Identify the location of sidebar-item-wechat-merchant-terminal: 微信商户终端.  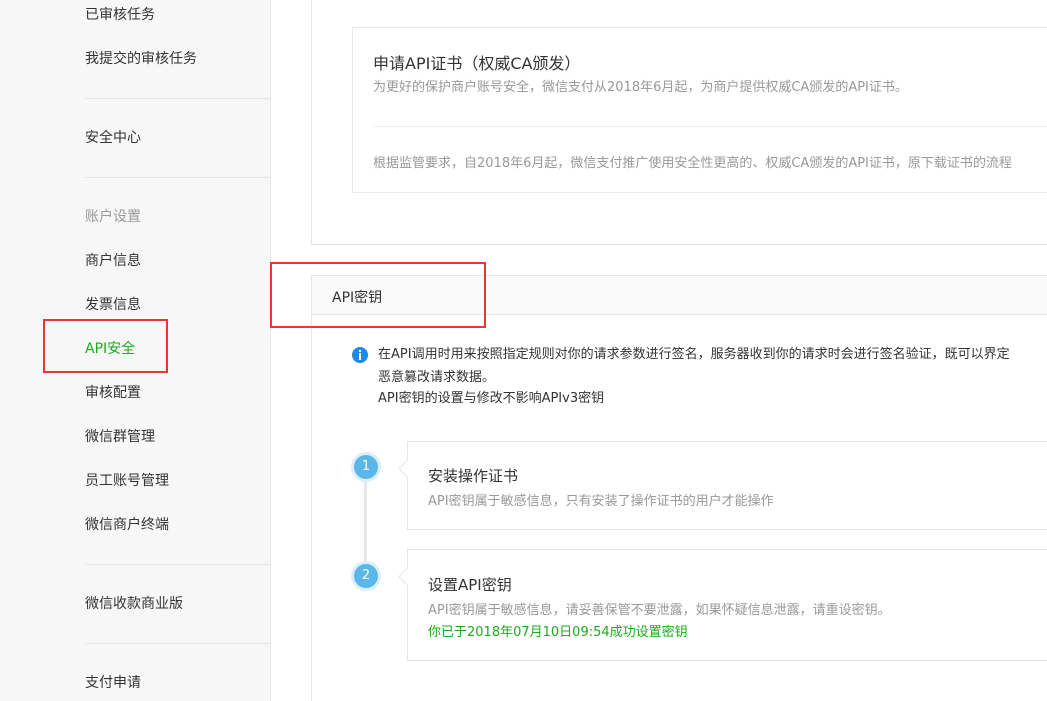
(127, 525).